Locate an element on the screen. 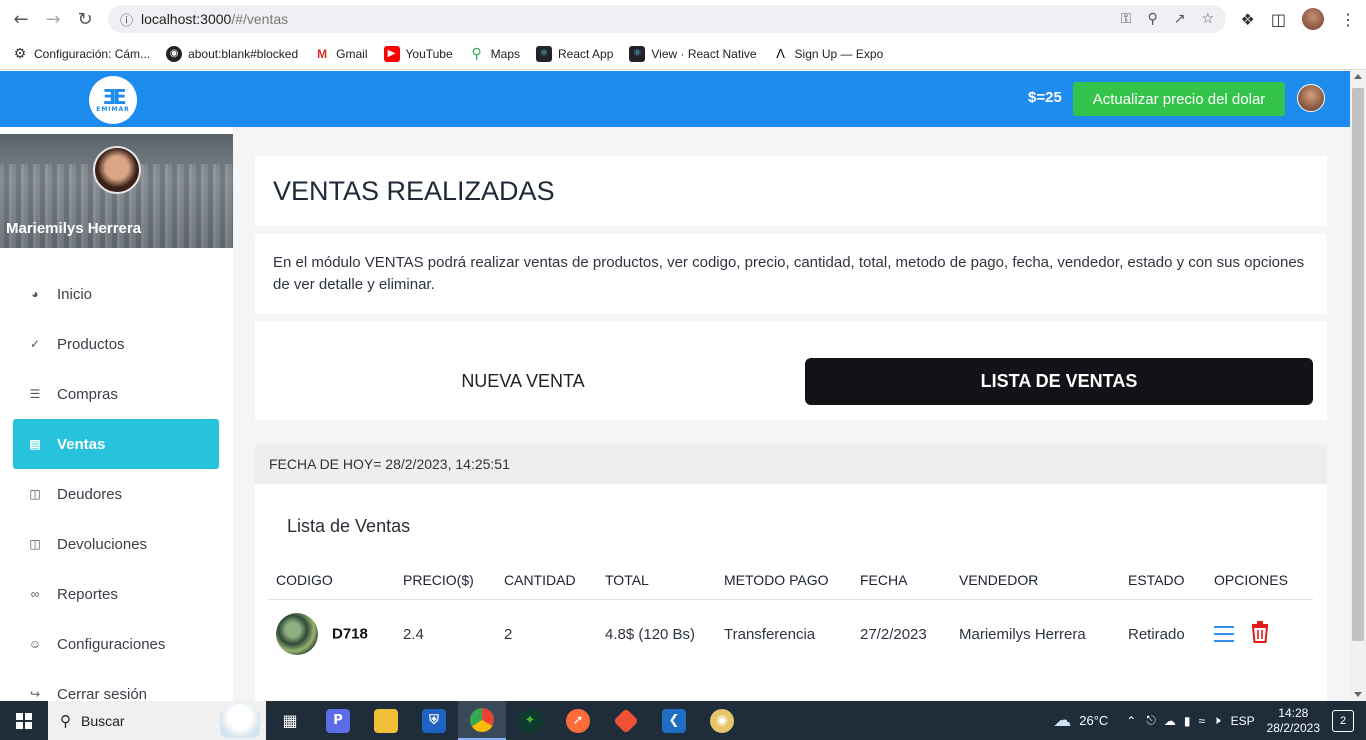 The image size is (1366, 740). delete-trash-icon is located at coordinates (1260, 634).